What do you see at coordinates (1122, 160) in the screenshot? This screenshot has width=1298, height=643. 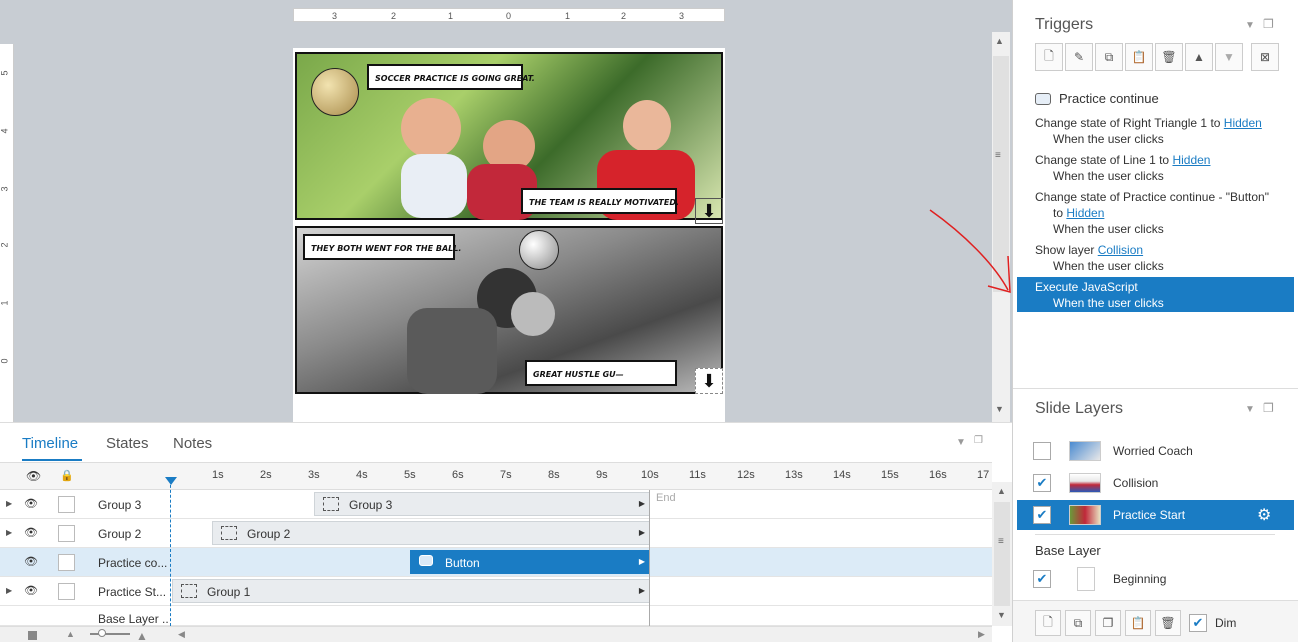 I see `trigger-item: Change state of Line 1 to Hidden` at bounding box center [1122, 160].